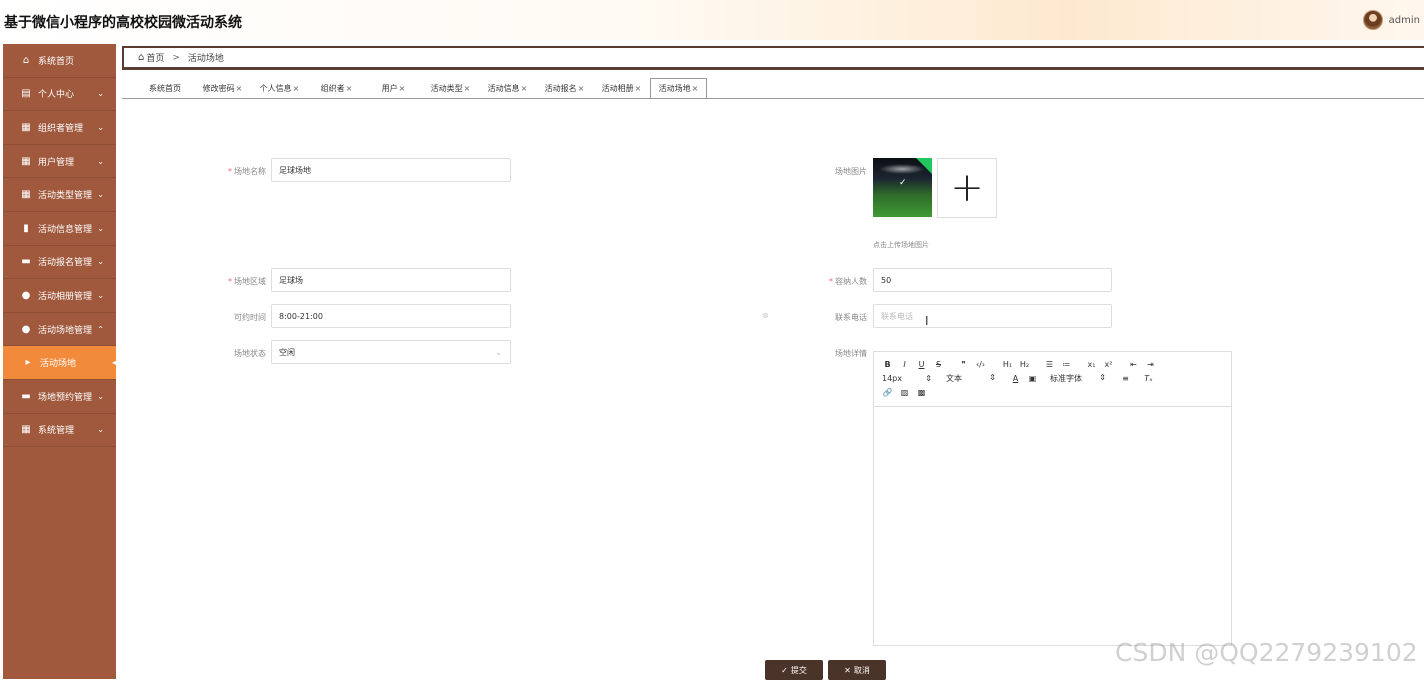  What do you see at coordinates (564, 88) in the screenshot?
I see `tab-registrations: 活动报名 ×` at bounding box center [564, 88].